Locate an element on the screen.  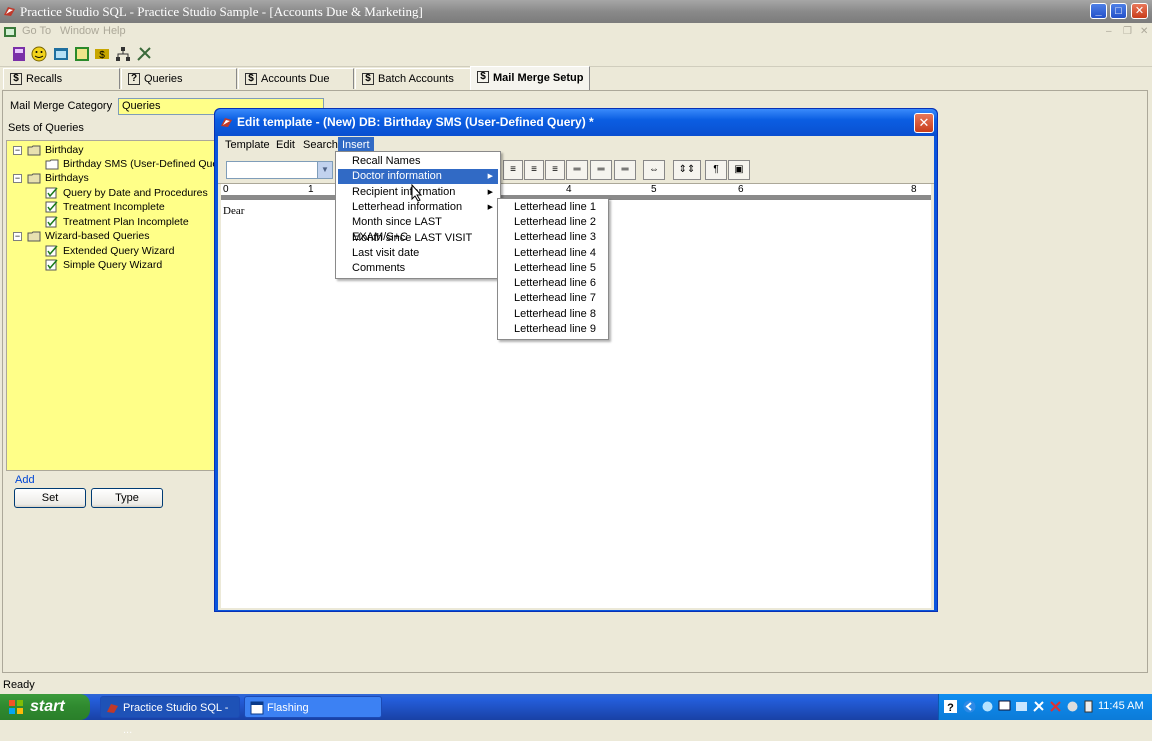
tab-recalls: $ Recalls is located at coordinates (61, 78).